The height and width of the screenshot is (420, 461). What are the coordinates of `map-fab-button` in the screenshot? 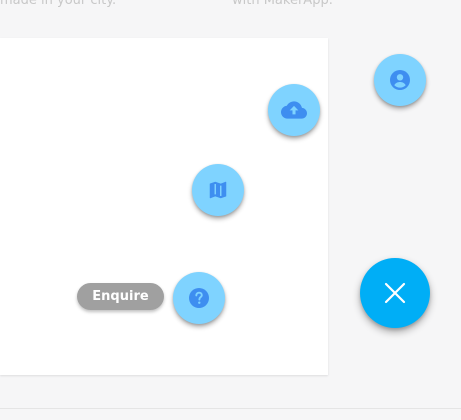 It's located at (218, 190).